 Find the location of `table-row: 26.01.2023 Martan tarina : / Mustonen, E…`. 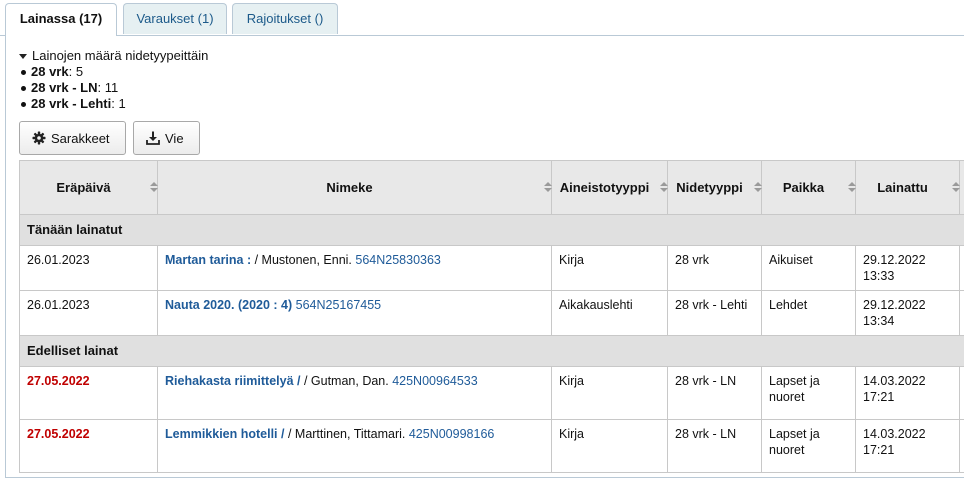

table-row: 26.01.2023 Martan tarina : / Mustonen, E… is located at coordinates (491, 268).